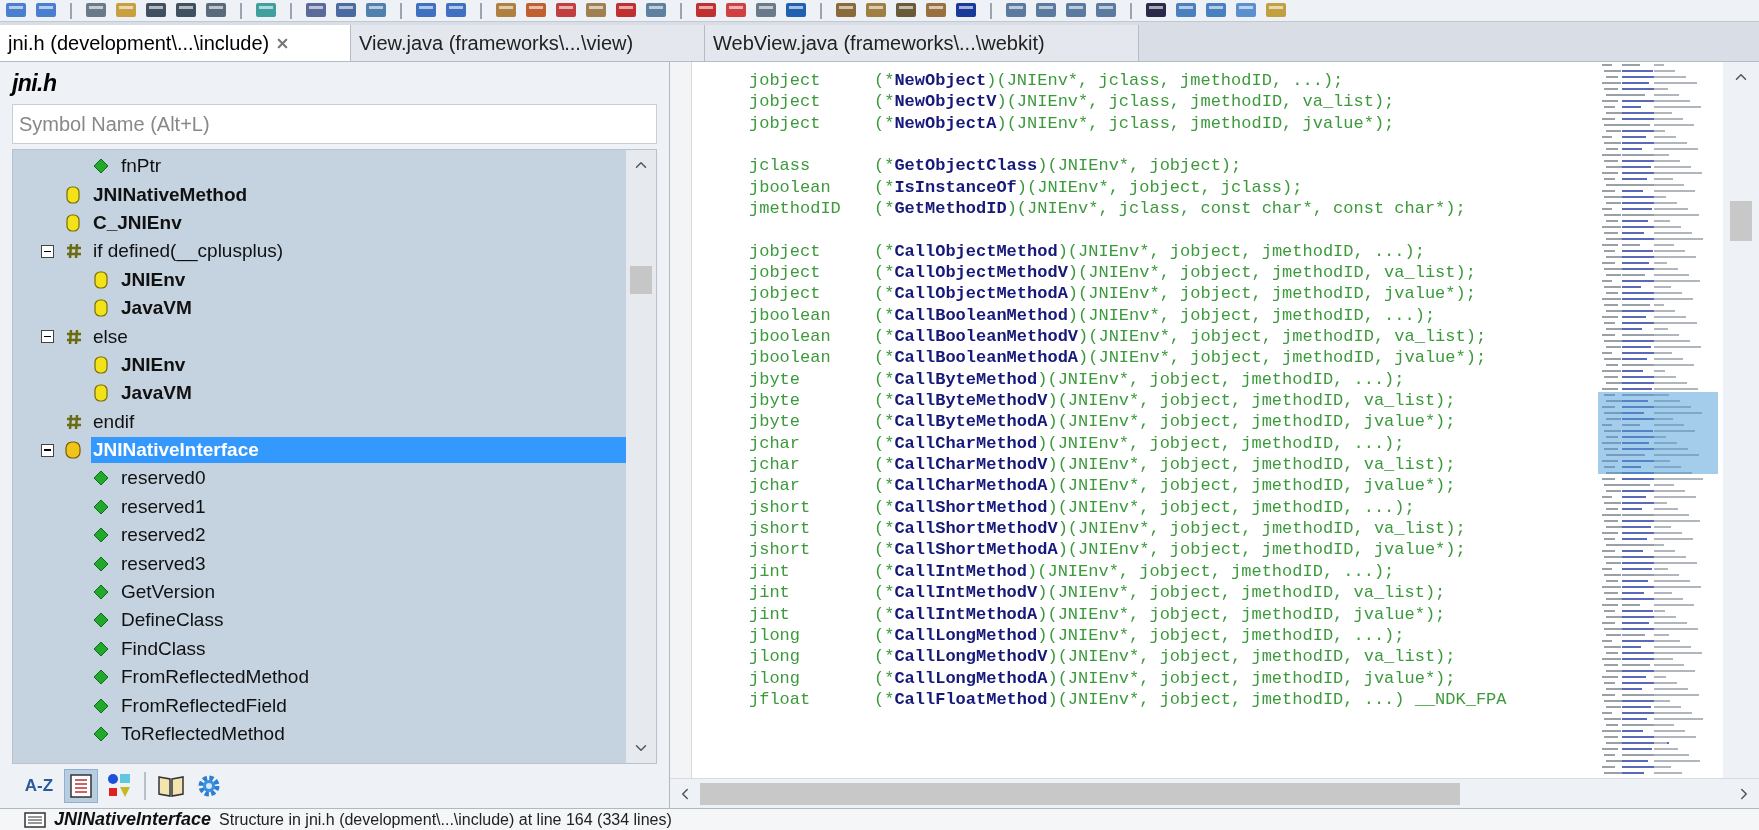 The image size is (1759, 830). What do you see at coordinates (137, 222) in the screenshot?
I see `symbol-tree-item: C_JNIEnv` at bounding box center [137, 222].